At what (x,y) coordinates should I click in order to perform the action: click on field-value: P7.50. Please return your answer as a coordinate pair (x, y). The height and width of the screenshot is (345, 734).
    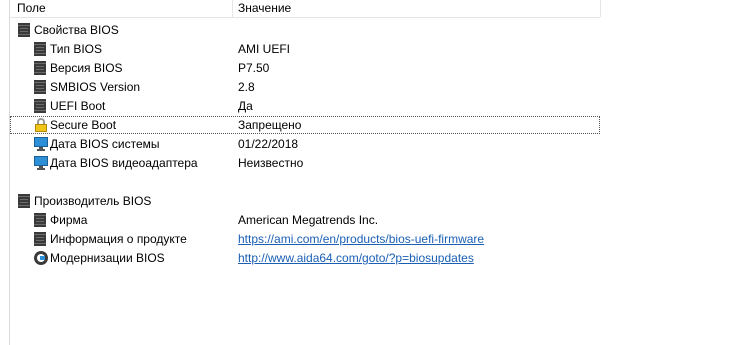
    Looking at the image, I should click on (254, 68).